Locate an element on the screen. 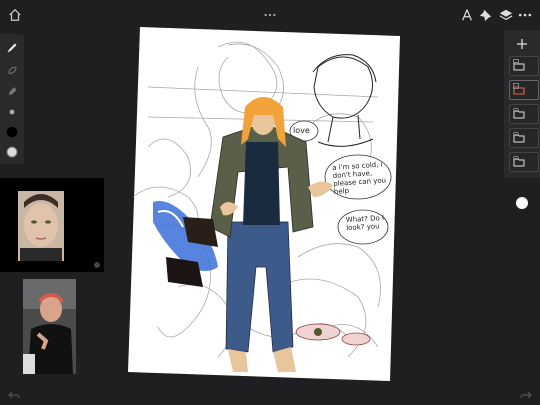  brush-size-large is located at coordinates (12, 132).